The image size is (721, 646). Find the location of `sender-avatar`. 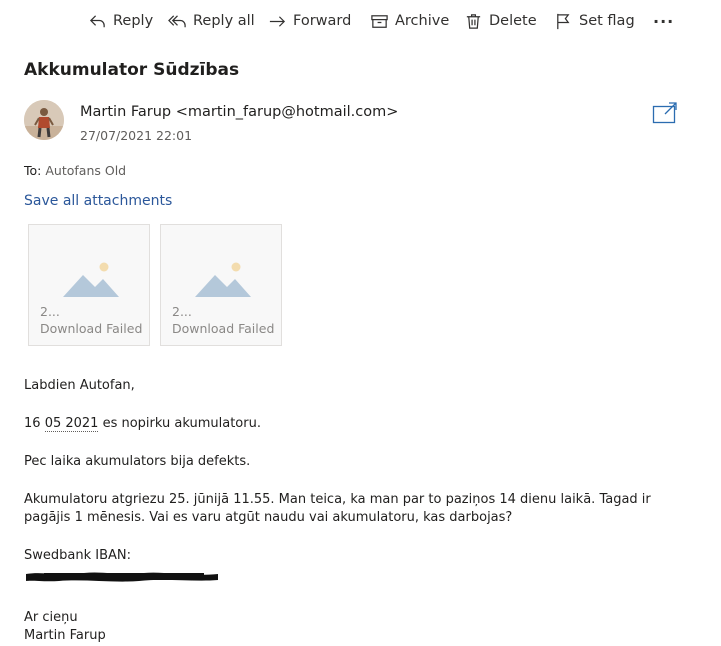

sender-avatar is located at coordinates (44, 120).